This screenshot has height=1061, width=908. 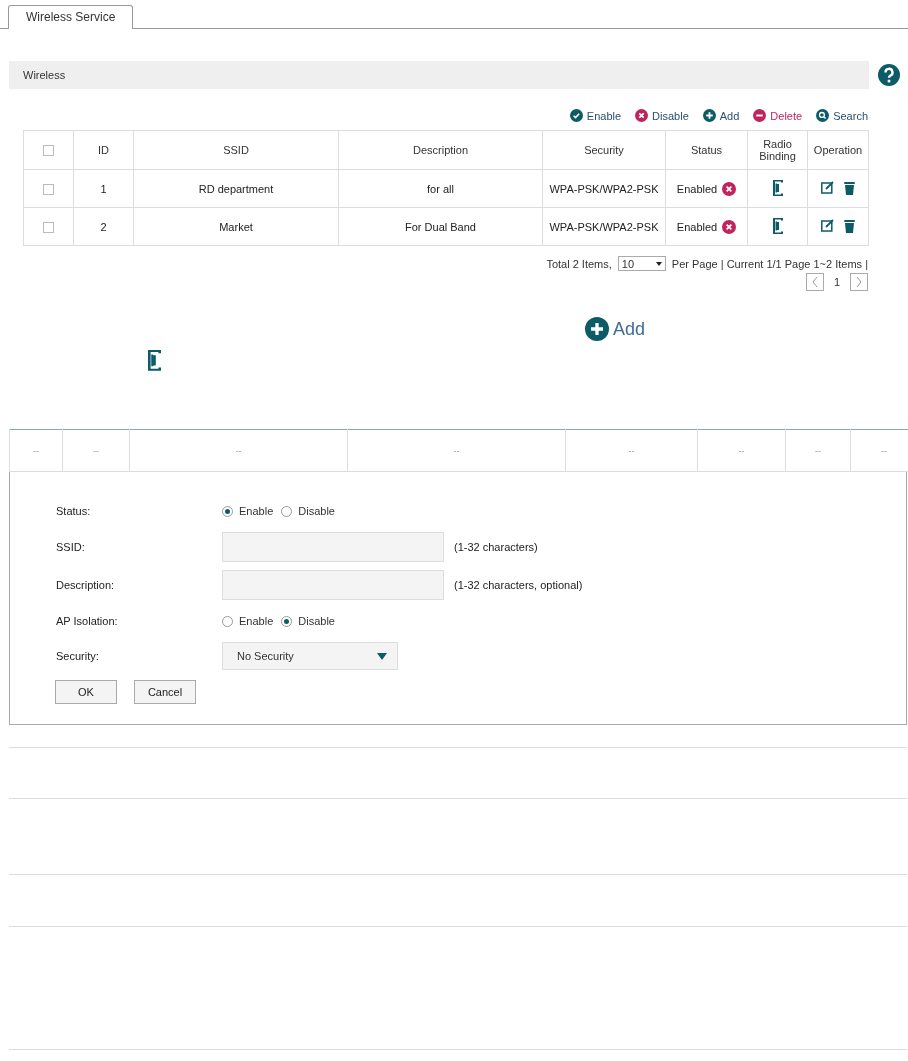 What do you see at coordinates (440, 226) in the screenshot?
I see `table-cell: For Dual Band` at bounding box center [440, 226].